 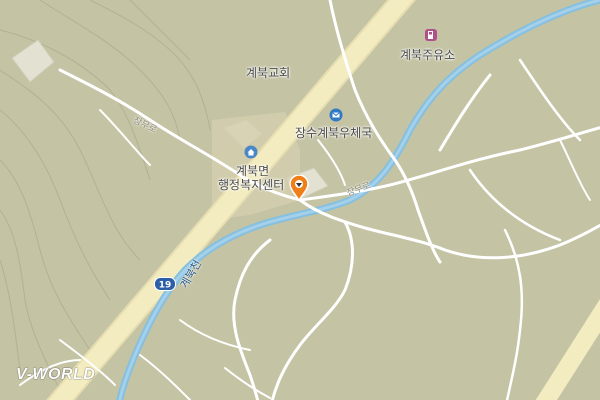 What do you see at coordinates (567, 349) in the screenshot?
I see `highway-east` at bounding box center [567, 349].